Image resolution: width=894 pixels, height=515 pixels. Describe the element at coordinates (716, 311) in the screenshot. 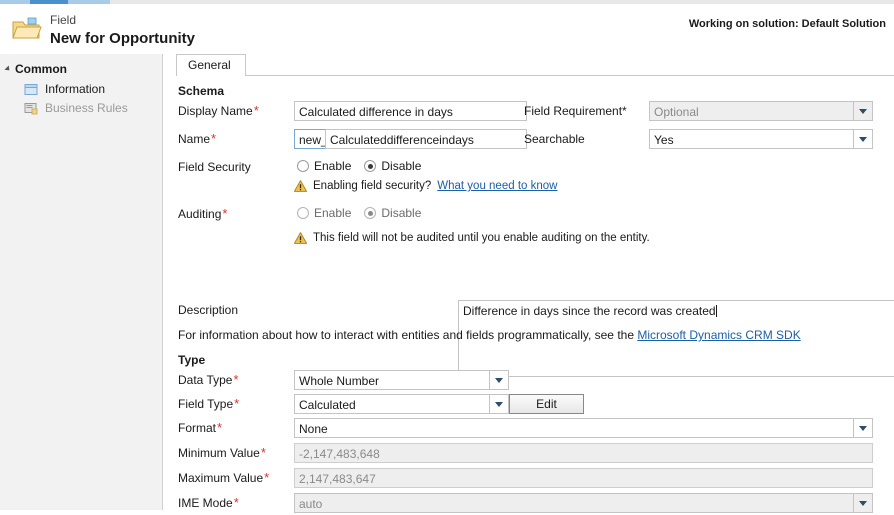

I see `text-caret` at that location.